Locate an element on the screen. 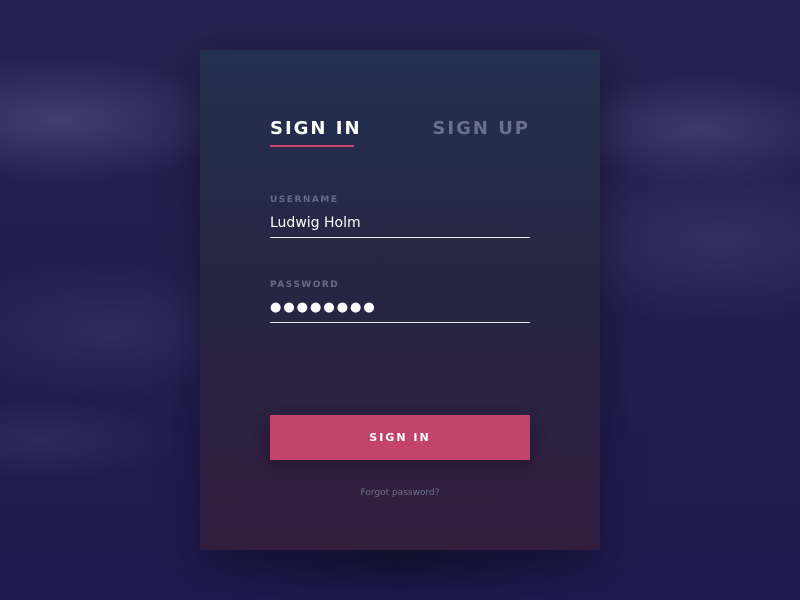 The width and height of the screenshot is (800, 600). auth-tabs: SIGN IN SIGN UP is located at coordinates (400, 134).